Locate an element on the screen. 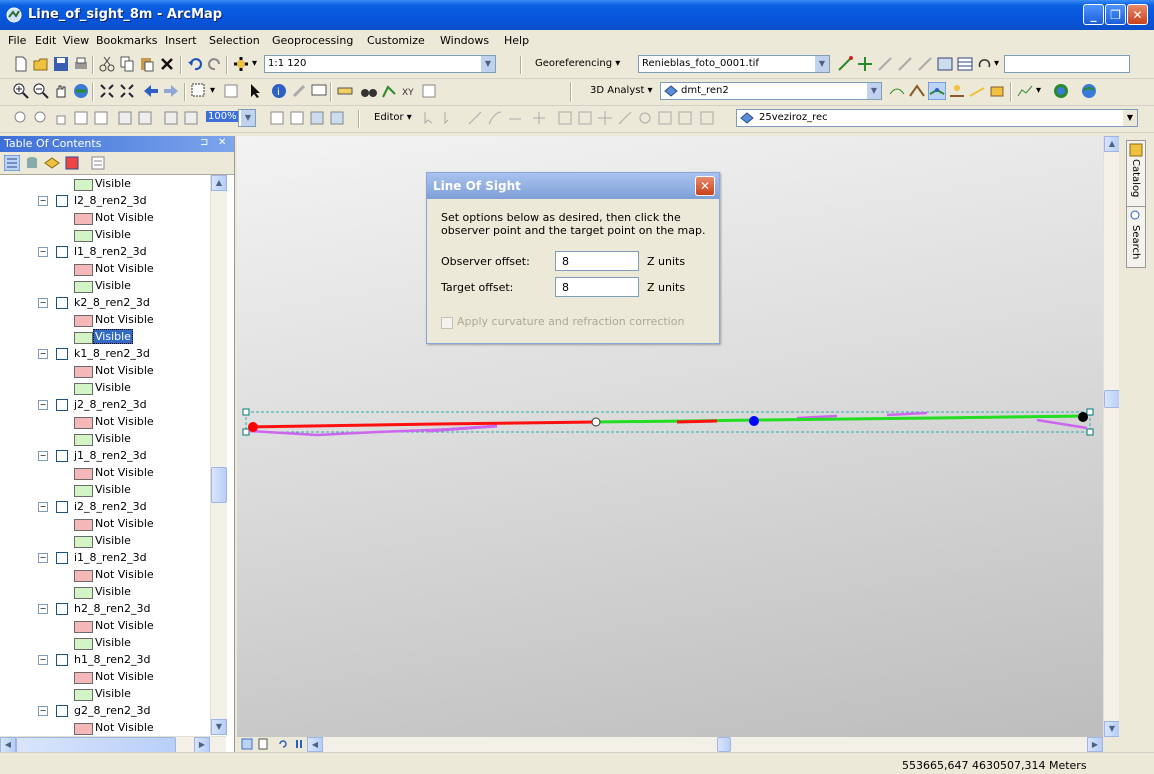  fixed-zoom-in-icon is located at coordinates (107, 91).